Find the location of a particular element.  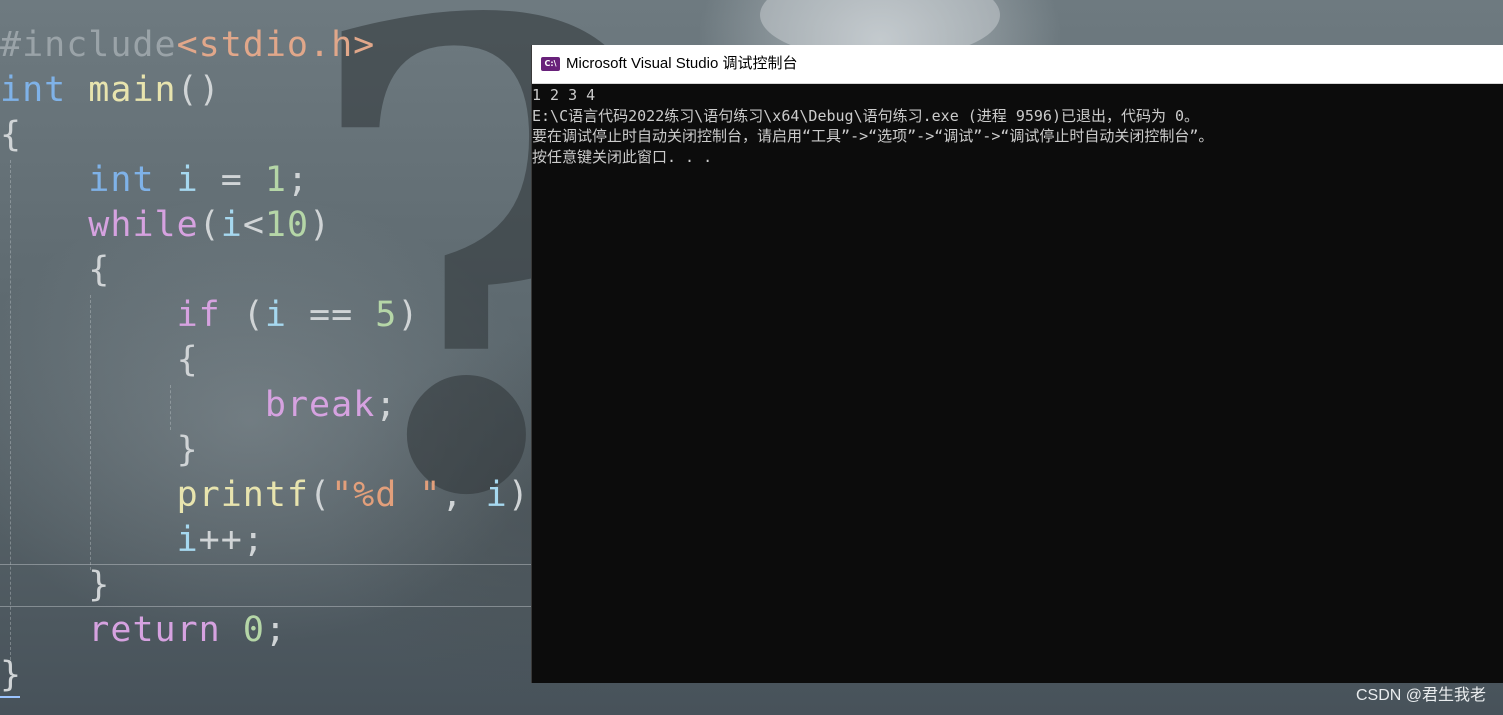

code-token: main is located at coordinates (132, 90).